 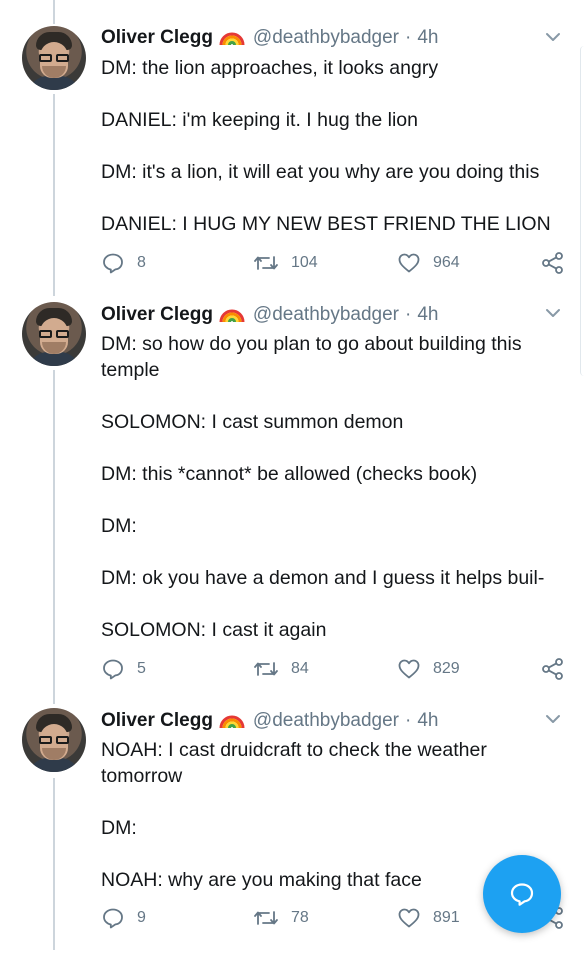 What do you see at coordinates (285, 263) in the screenshot?
I see `retweet-button: 104` at bounding box center [285, 263].